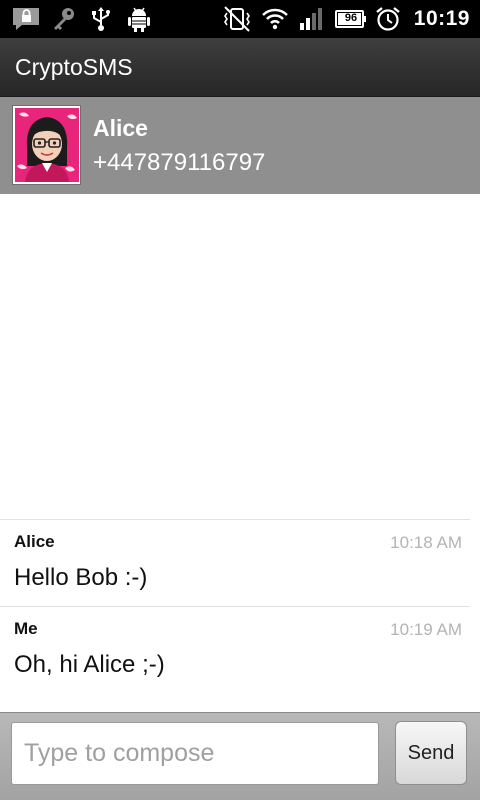 Image resolution: width=480 pixels, height=800 pixels. I want to click on status-bar: 96 10:19, so click(240, 19).